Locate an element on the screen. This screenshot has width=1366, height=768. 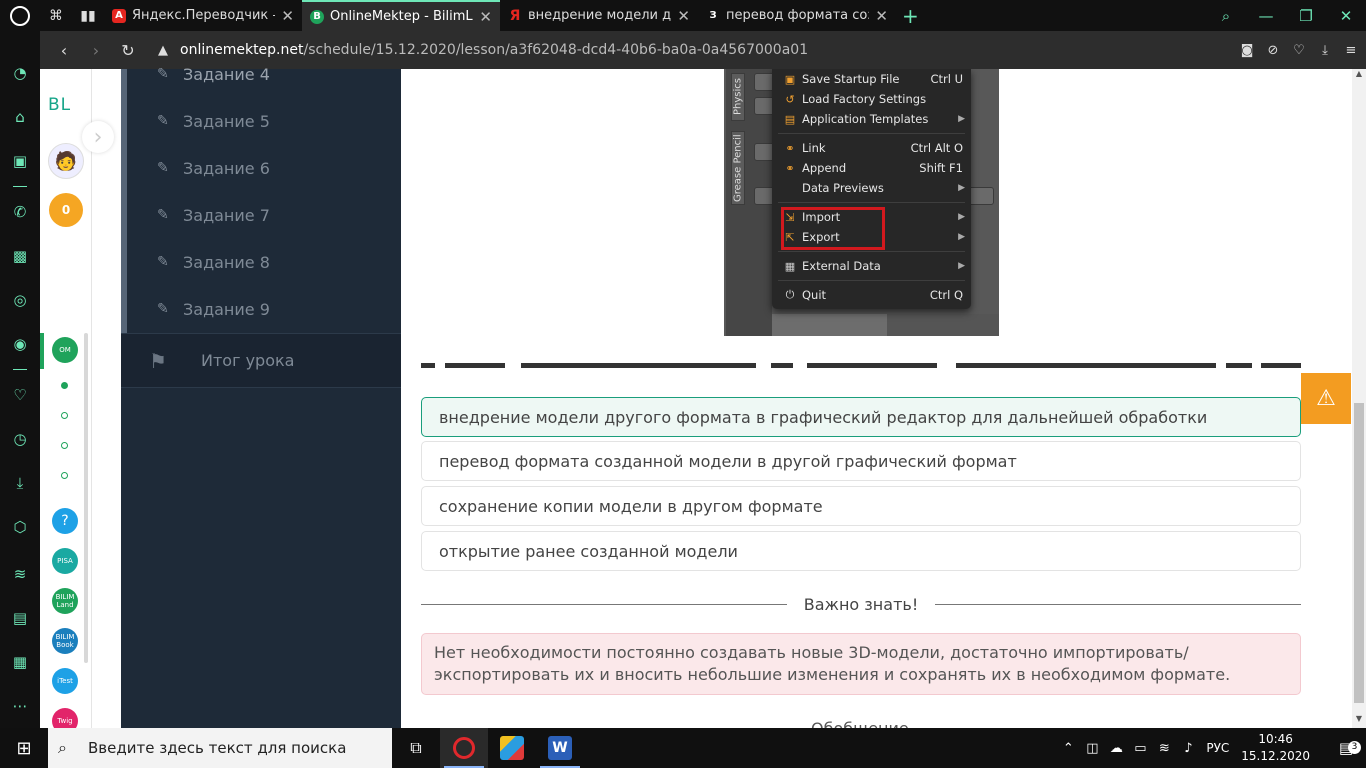
tab-yandex-translate: А Яндекс.Переводчик – сло ✕ is located at coordinates (203, 15).